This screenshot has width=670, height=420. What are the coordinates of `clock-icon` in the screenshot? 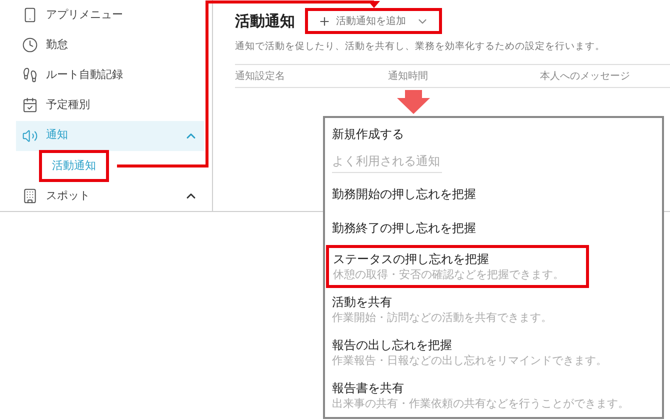 It's located at (30, 45).